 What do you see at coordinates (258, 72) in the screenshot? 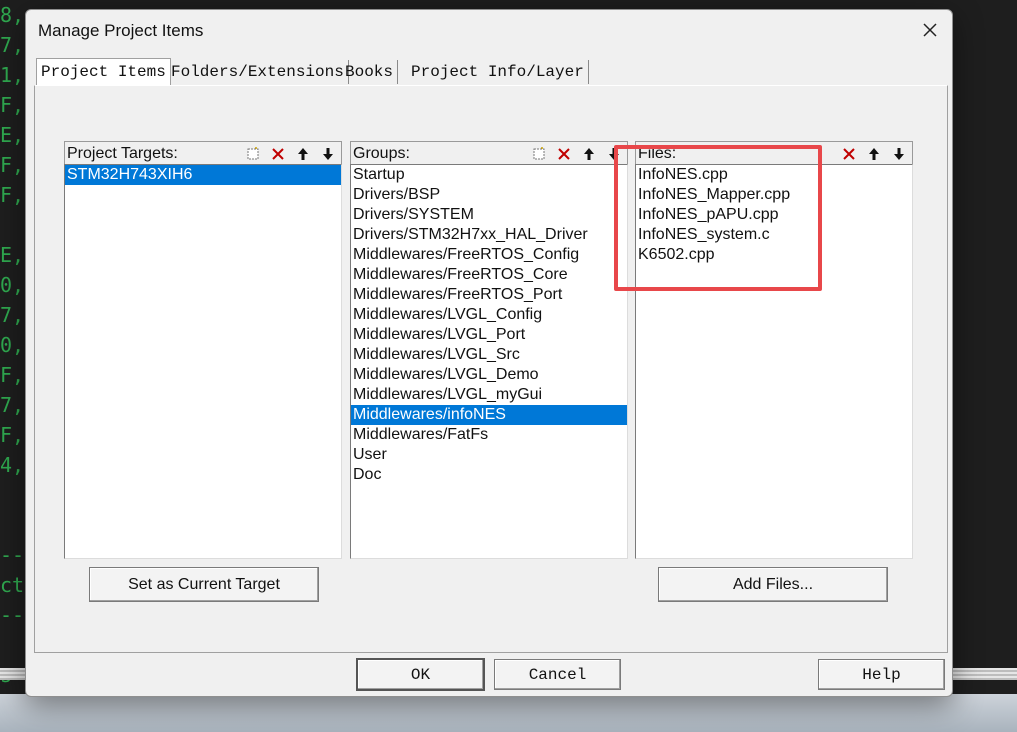
I see `tab-folders-extensions: Folders/Extensions` at bounding box center [258, 72].